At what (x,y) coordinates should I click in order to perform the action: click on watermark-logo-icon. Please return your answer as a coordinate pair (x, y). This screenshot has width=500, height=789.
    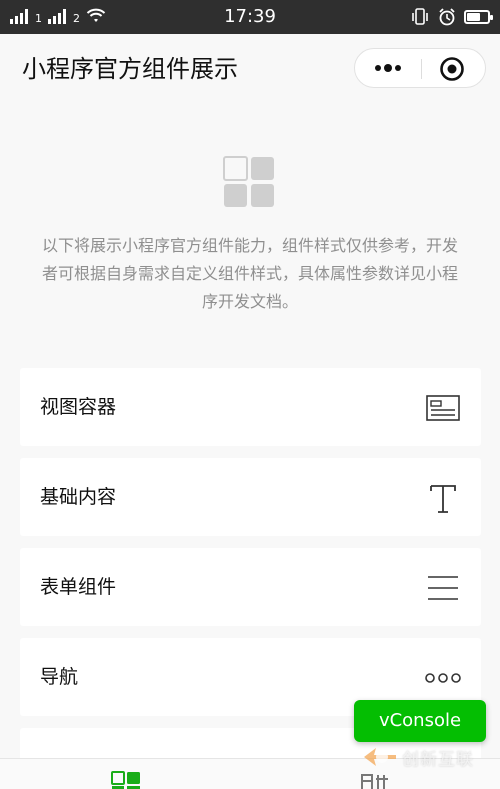
    Looking at the image, I should click on (380, 757).